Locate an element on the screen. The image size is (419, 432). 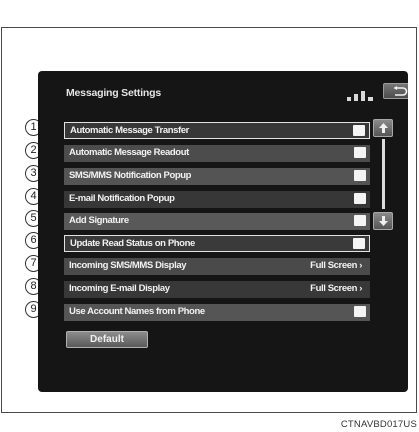
setting-label: SMS/MMS Notification Popup is located at coordinates (130, 175).